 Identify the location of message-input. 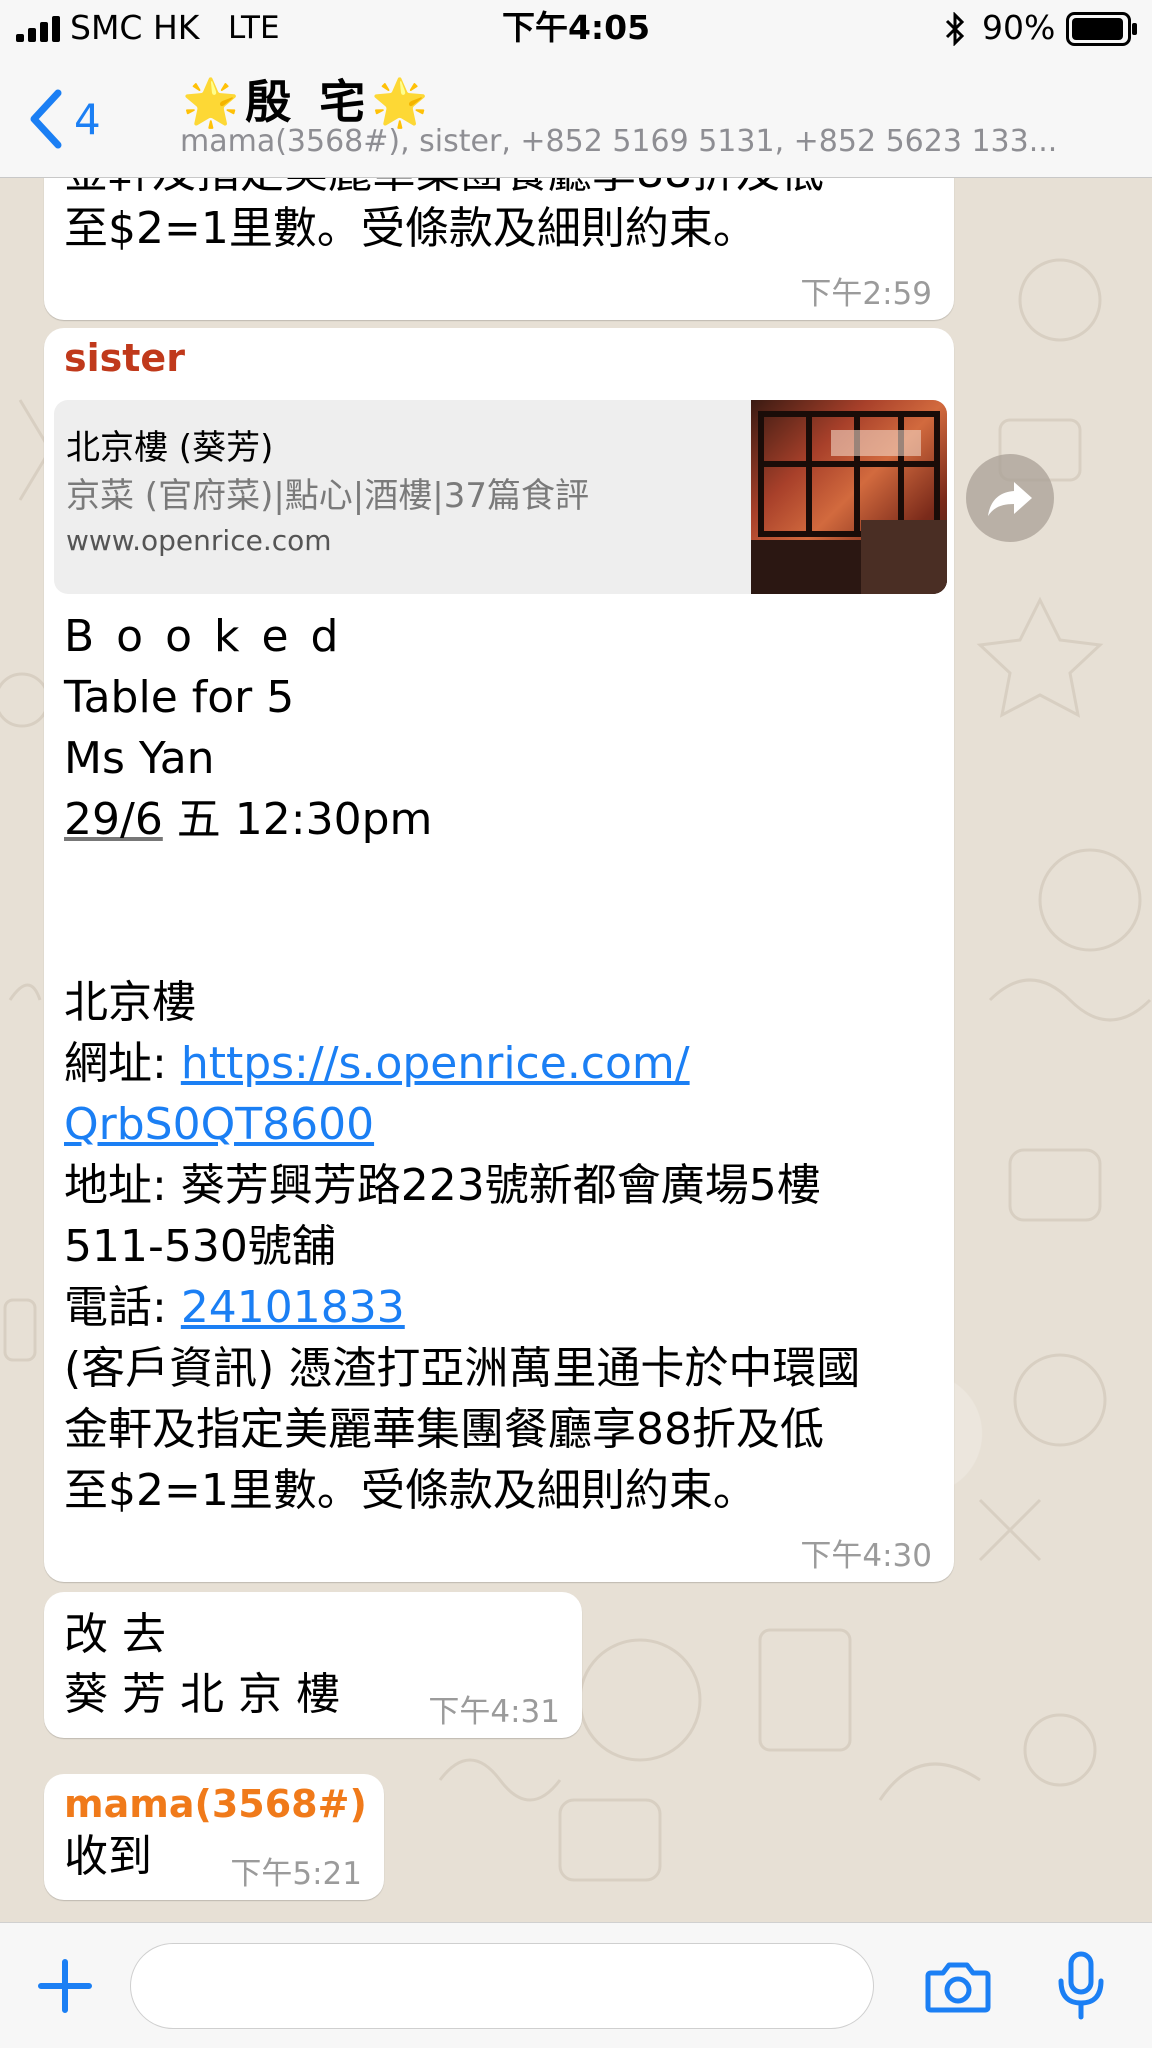
(502, 1986).